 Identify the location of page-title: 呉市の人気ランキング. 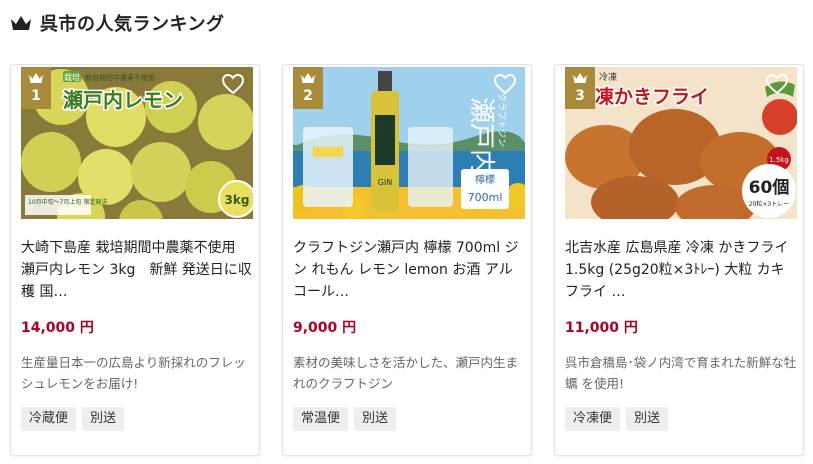
(132, 24).